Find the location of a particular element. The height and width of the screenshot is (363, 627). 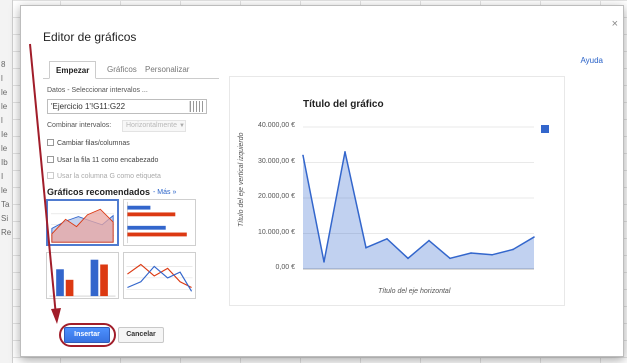

option-label: Usar la fila 11 como encabezado is located at coordinates (108, 160).